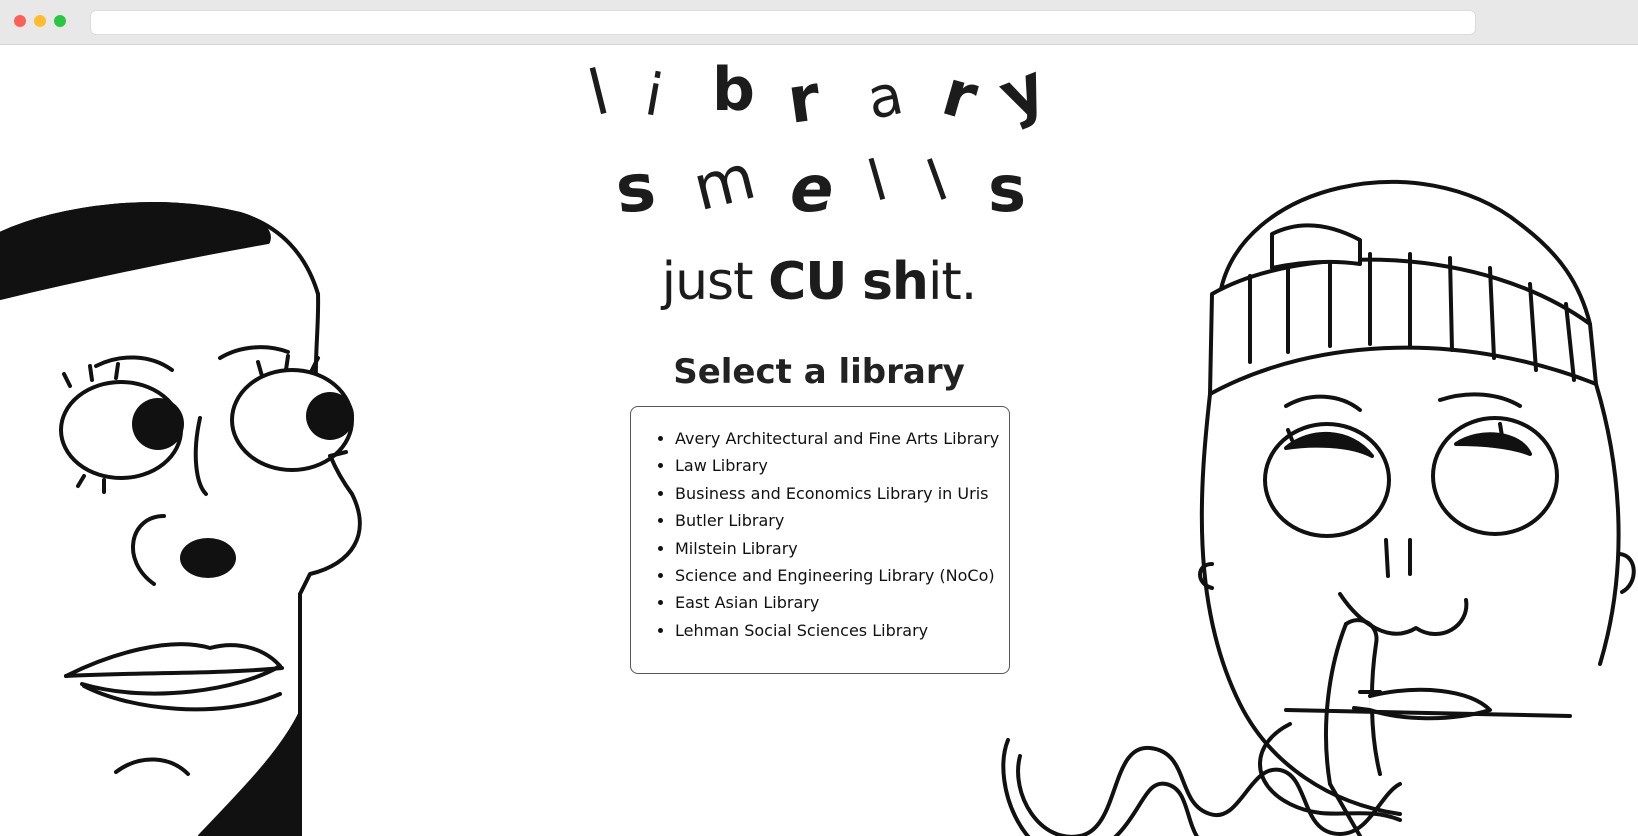 The height and width of the screenshot is (836, 1638). I want to click on tagline: just CU shit., so click(819, 282).